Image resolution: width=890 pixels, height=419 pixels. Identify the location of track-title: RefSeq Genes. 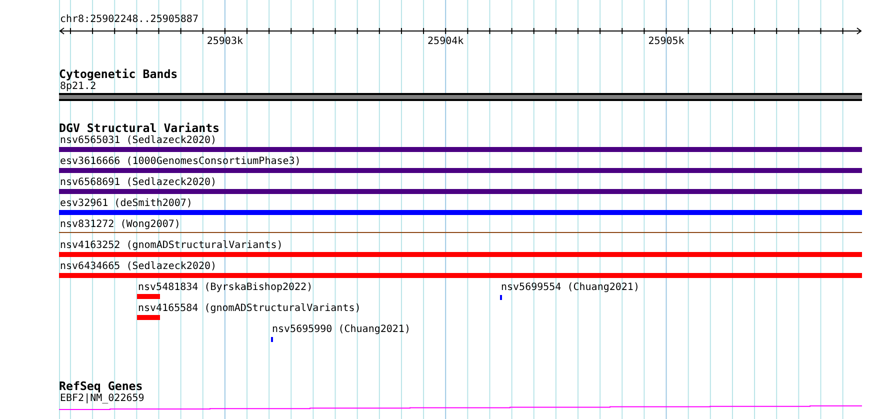
(101, 386).